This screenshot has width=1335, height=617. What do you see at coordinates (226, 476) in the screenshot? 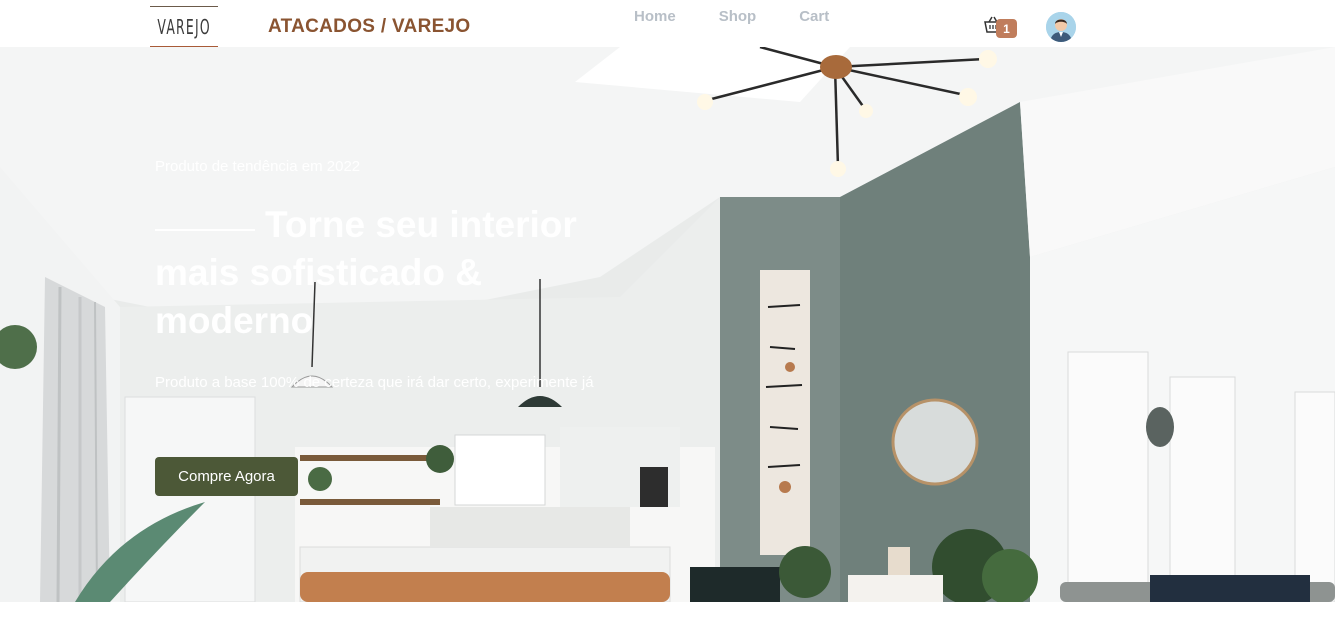
I see `compre-agora-button: Compre Agora` at bounding box center [226, 476].